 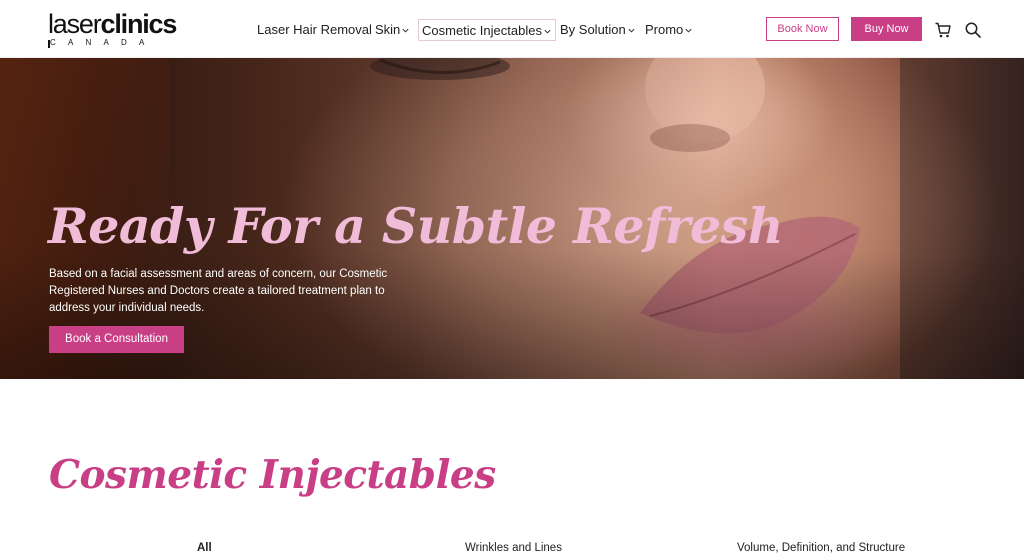 I want to click on nav-label: Laser Hair Removal, so click(x=314, y=29).